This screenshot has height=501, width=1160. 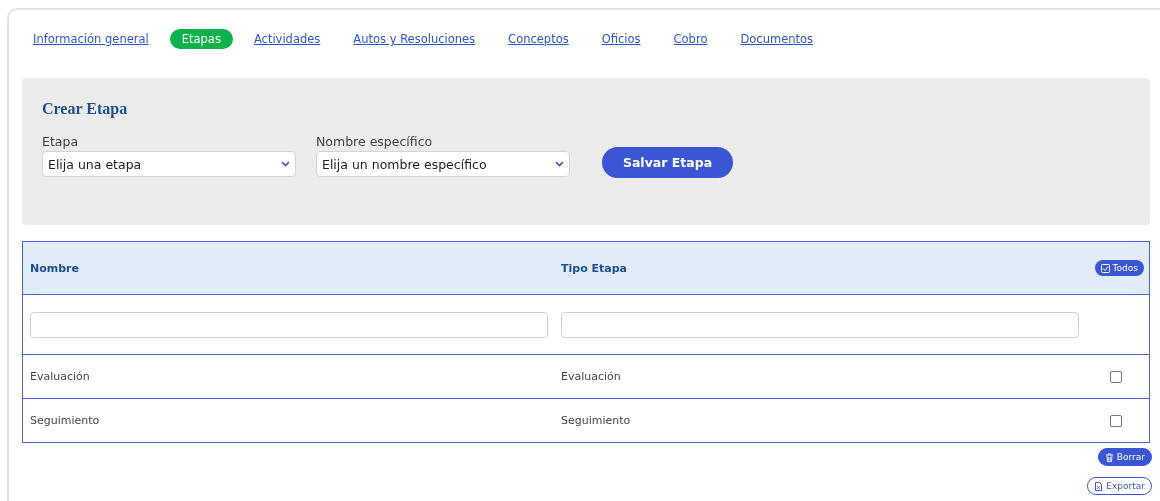 I want to click on field-label: Nombre específico, so click(x=375, y=141).